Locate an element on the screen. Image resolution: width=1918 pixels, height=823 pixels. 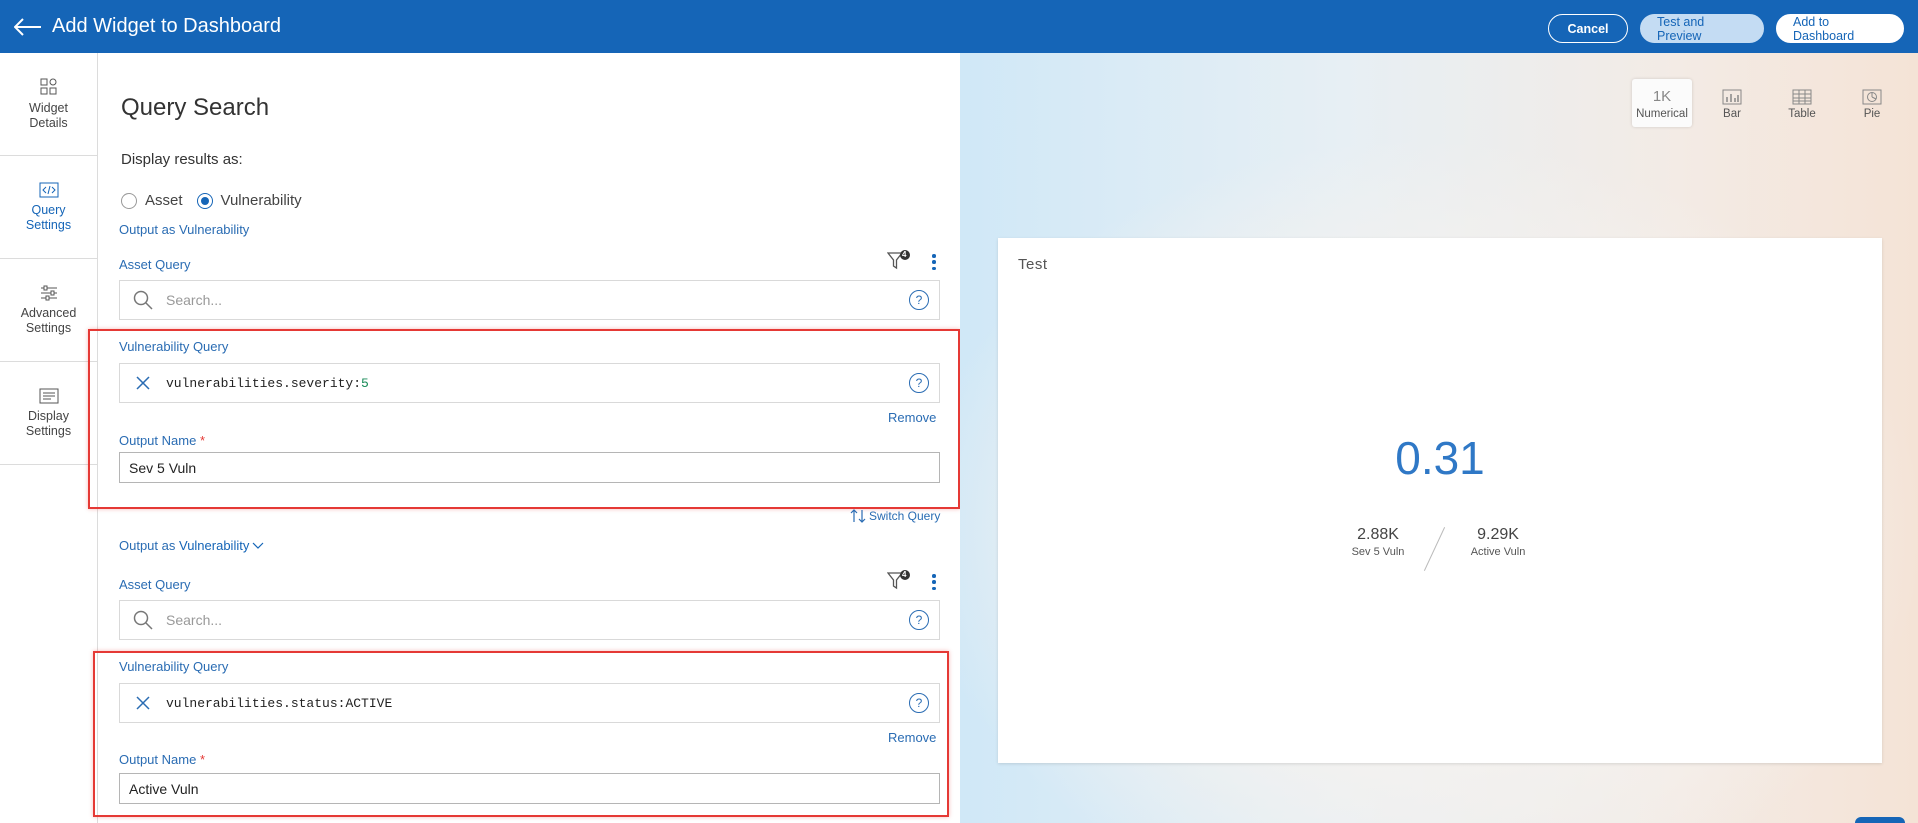
stat-divider is located at coordinates (1434, 549).